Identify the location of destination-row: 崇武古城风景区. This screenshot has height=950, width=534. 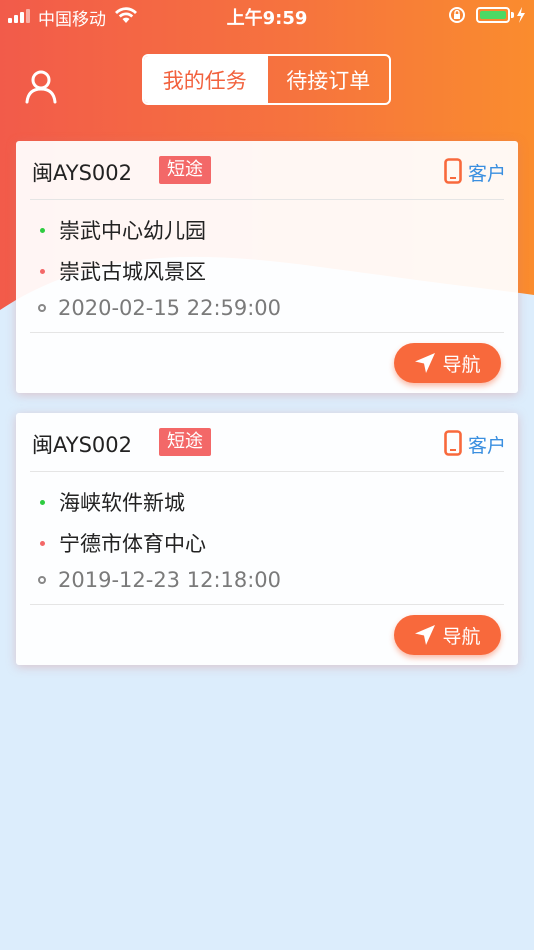
(123, 271).